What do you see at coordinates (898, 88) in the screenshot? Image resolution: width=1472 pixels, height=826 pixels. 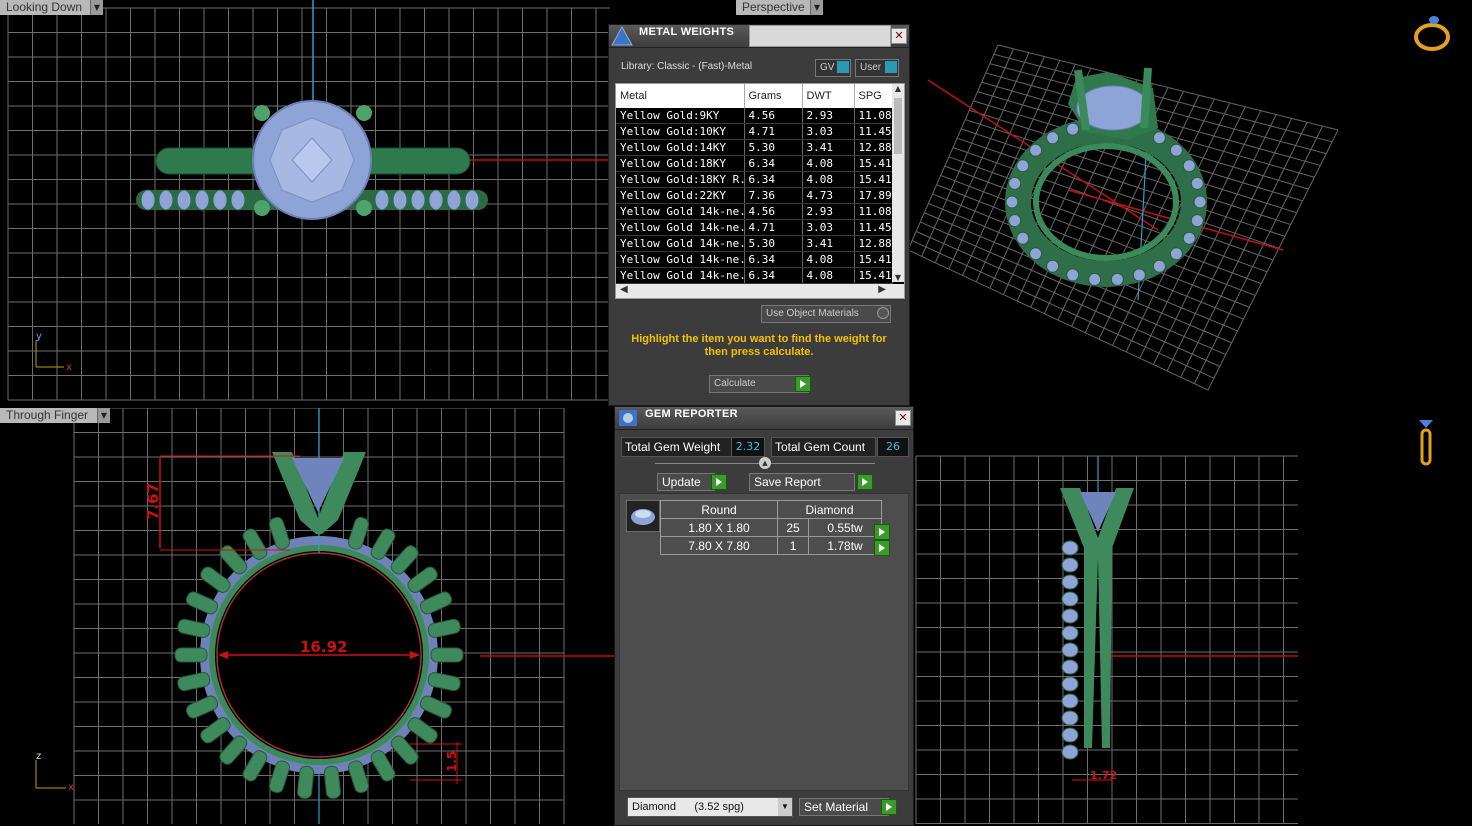 I see `scroll-up-icon: ▲` at bounding box center [898, 88].